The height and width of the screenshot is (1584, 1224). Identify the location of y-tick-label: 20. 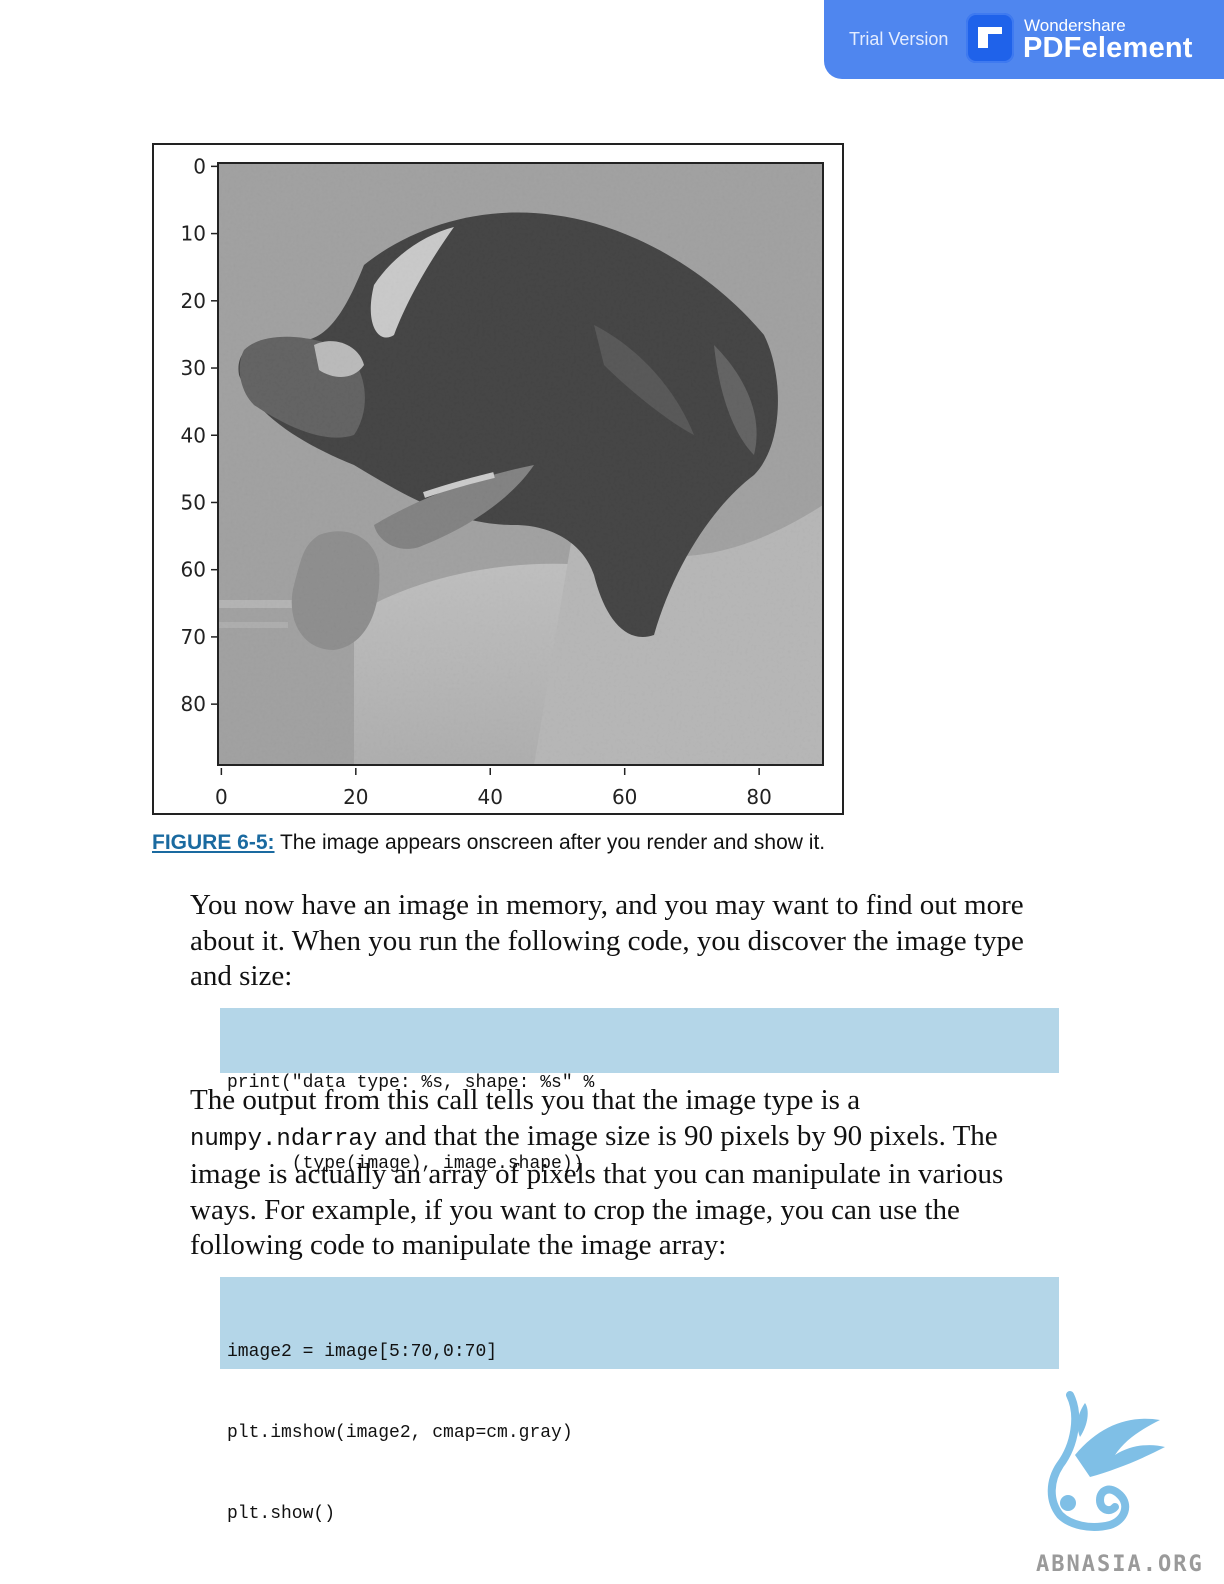
(193, 301).